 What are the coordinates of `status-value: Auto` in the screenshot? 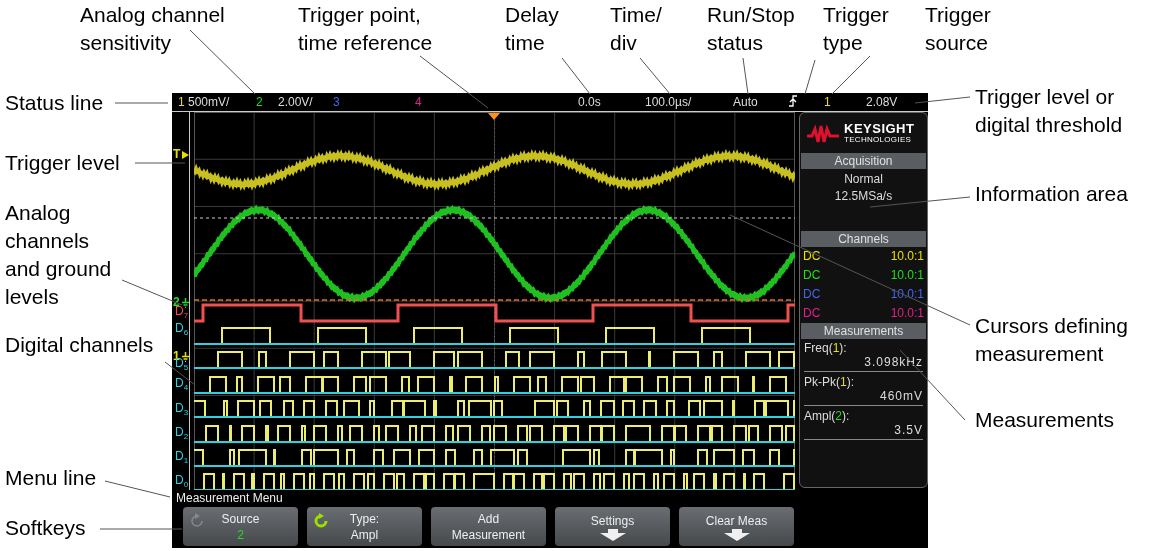 It's located at (746, 102).